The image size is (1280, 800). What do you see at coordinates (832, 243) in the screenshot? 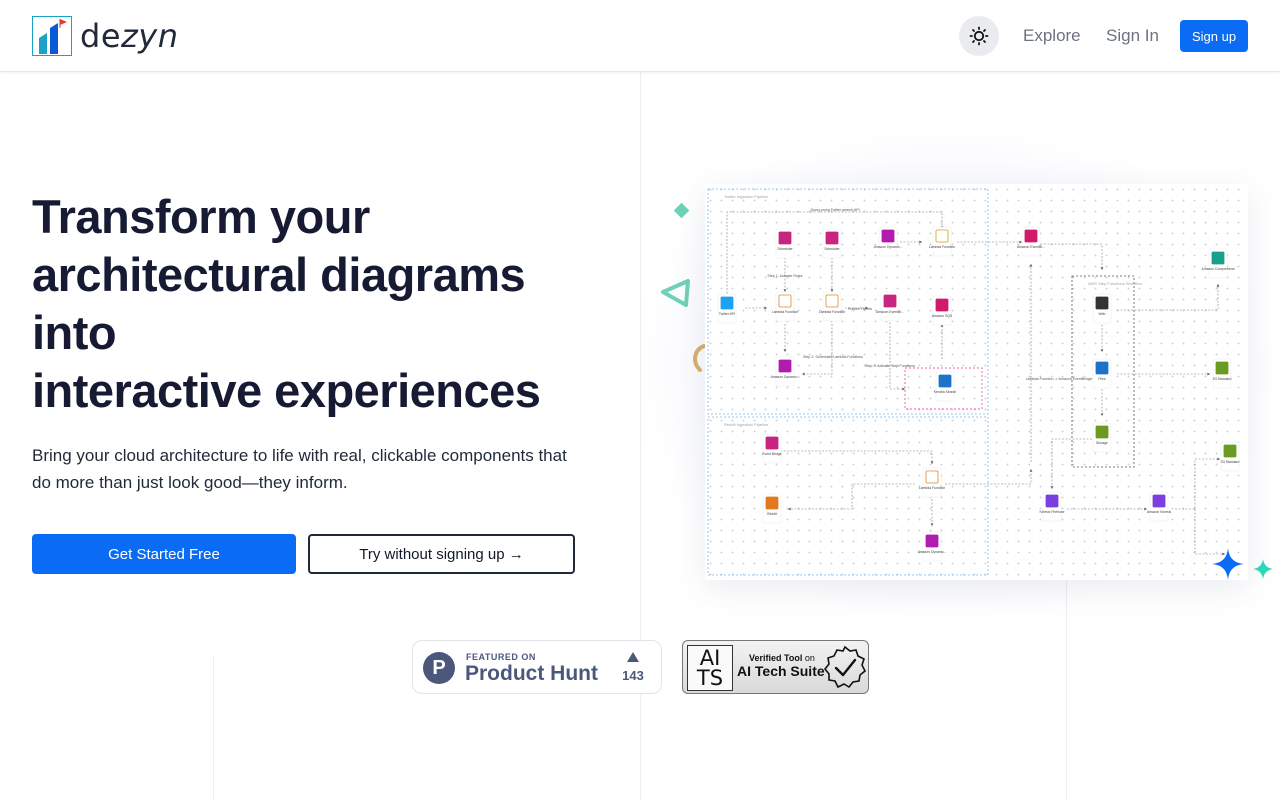
I see `diagram-node: Scheduler` at bounding box center [832, 243].